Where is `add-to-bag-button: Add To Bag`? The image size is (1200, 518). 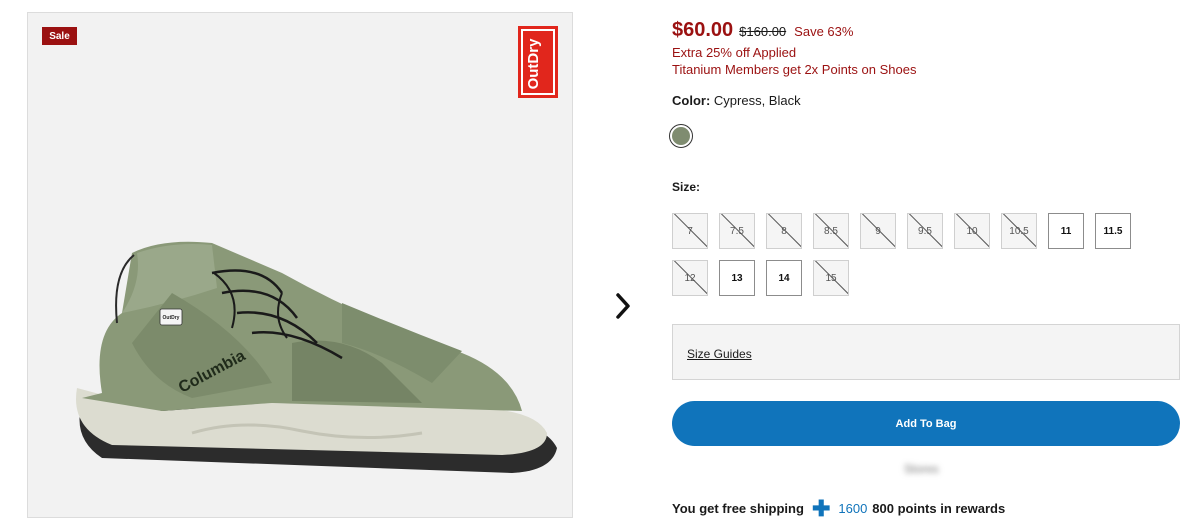
add-to-bag-button: Add To Bag is located at coordinates (926, 423).